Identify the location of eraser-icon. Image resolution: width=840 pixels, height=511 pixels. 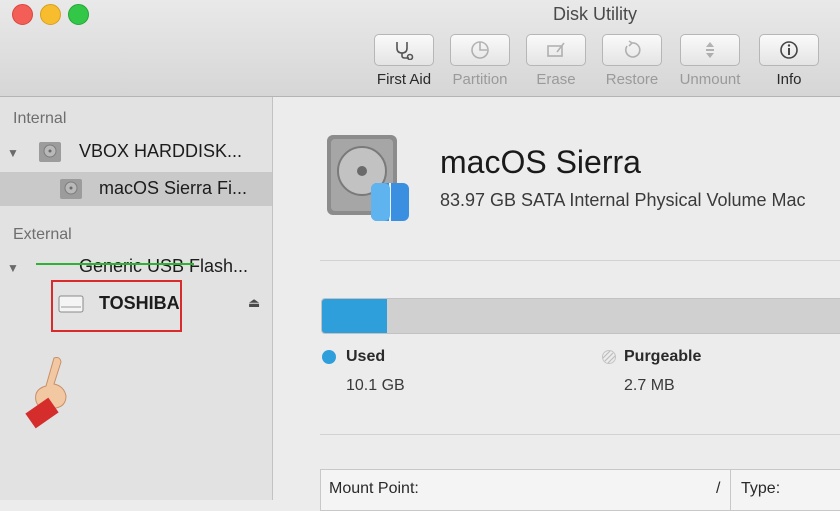
(556, 49).